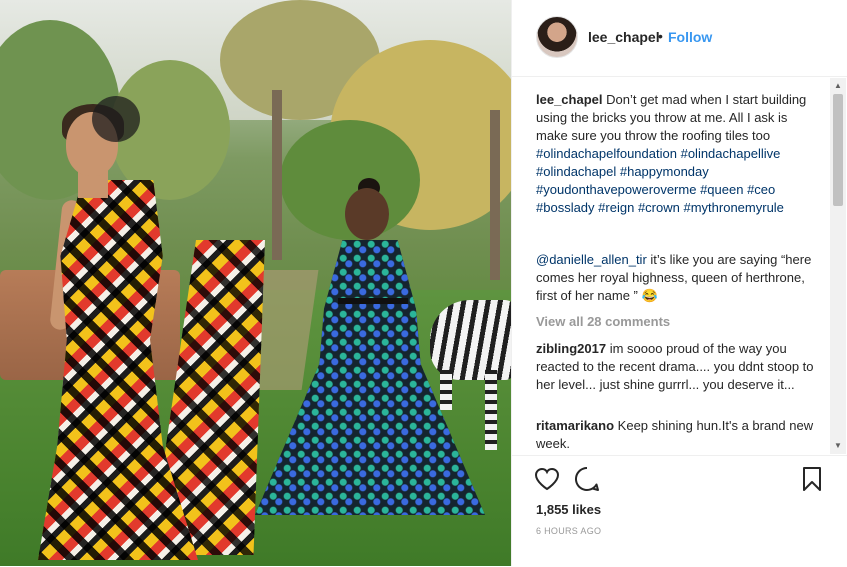  Describe the element at coordinates (571, 348) in the screenshot. I see `comment-username: zibling2017` at that location.